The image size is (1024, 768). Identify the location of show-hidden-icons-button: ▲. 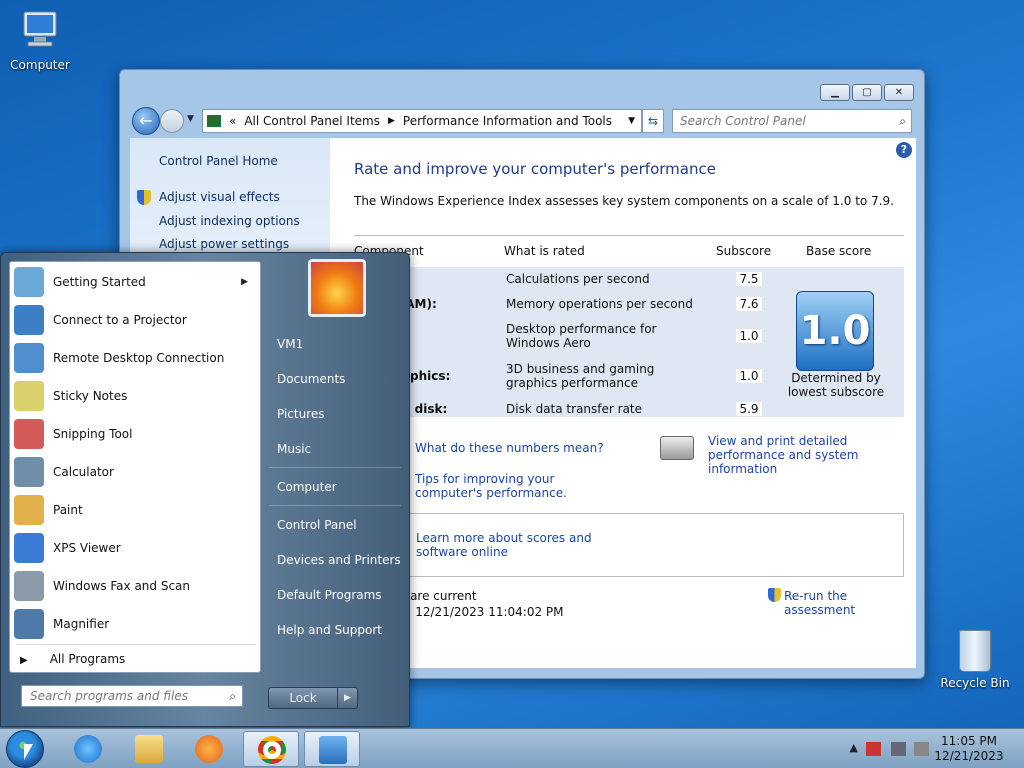
(854, 747).